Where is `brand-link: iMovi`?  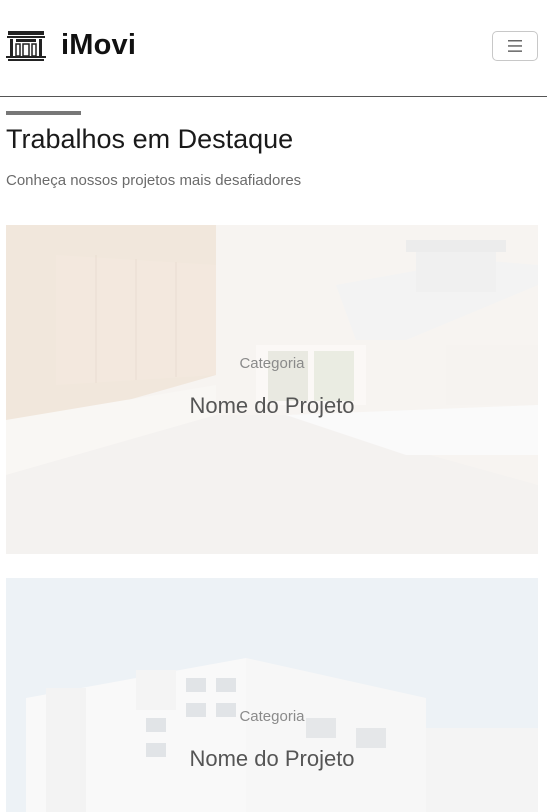
brand-link: iMovi is located at coordinates (71, 45).